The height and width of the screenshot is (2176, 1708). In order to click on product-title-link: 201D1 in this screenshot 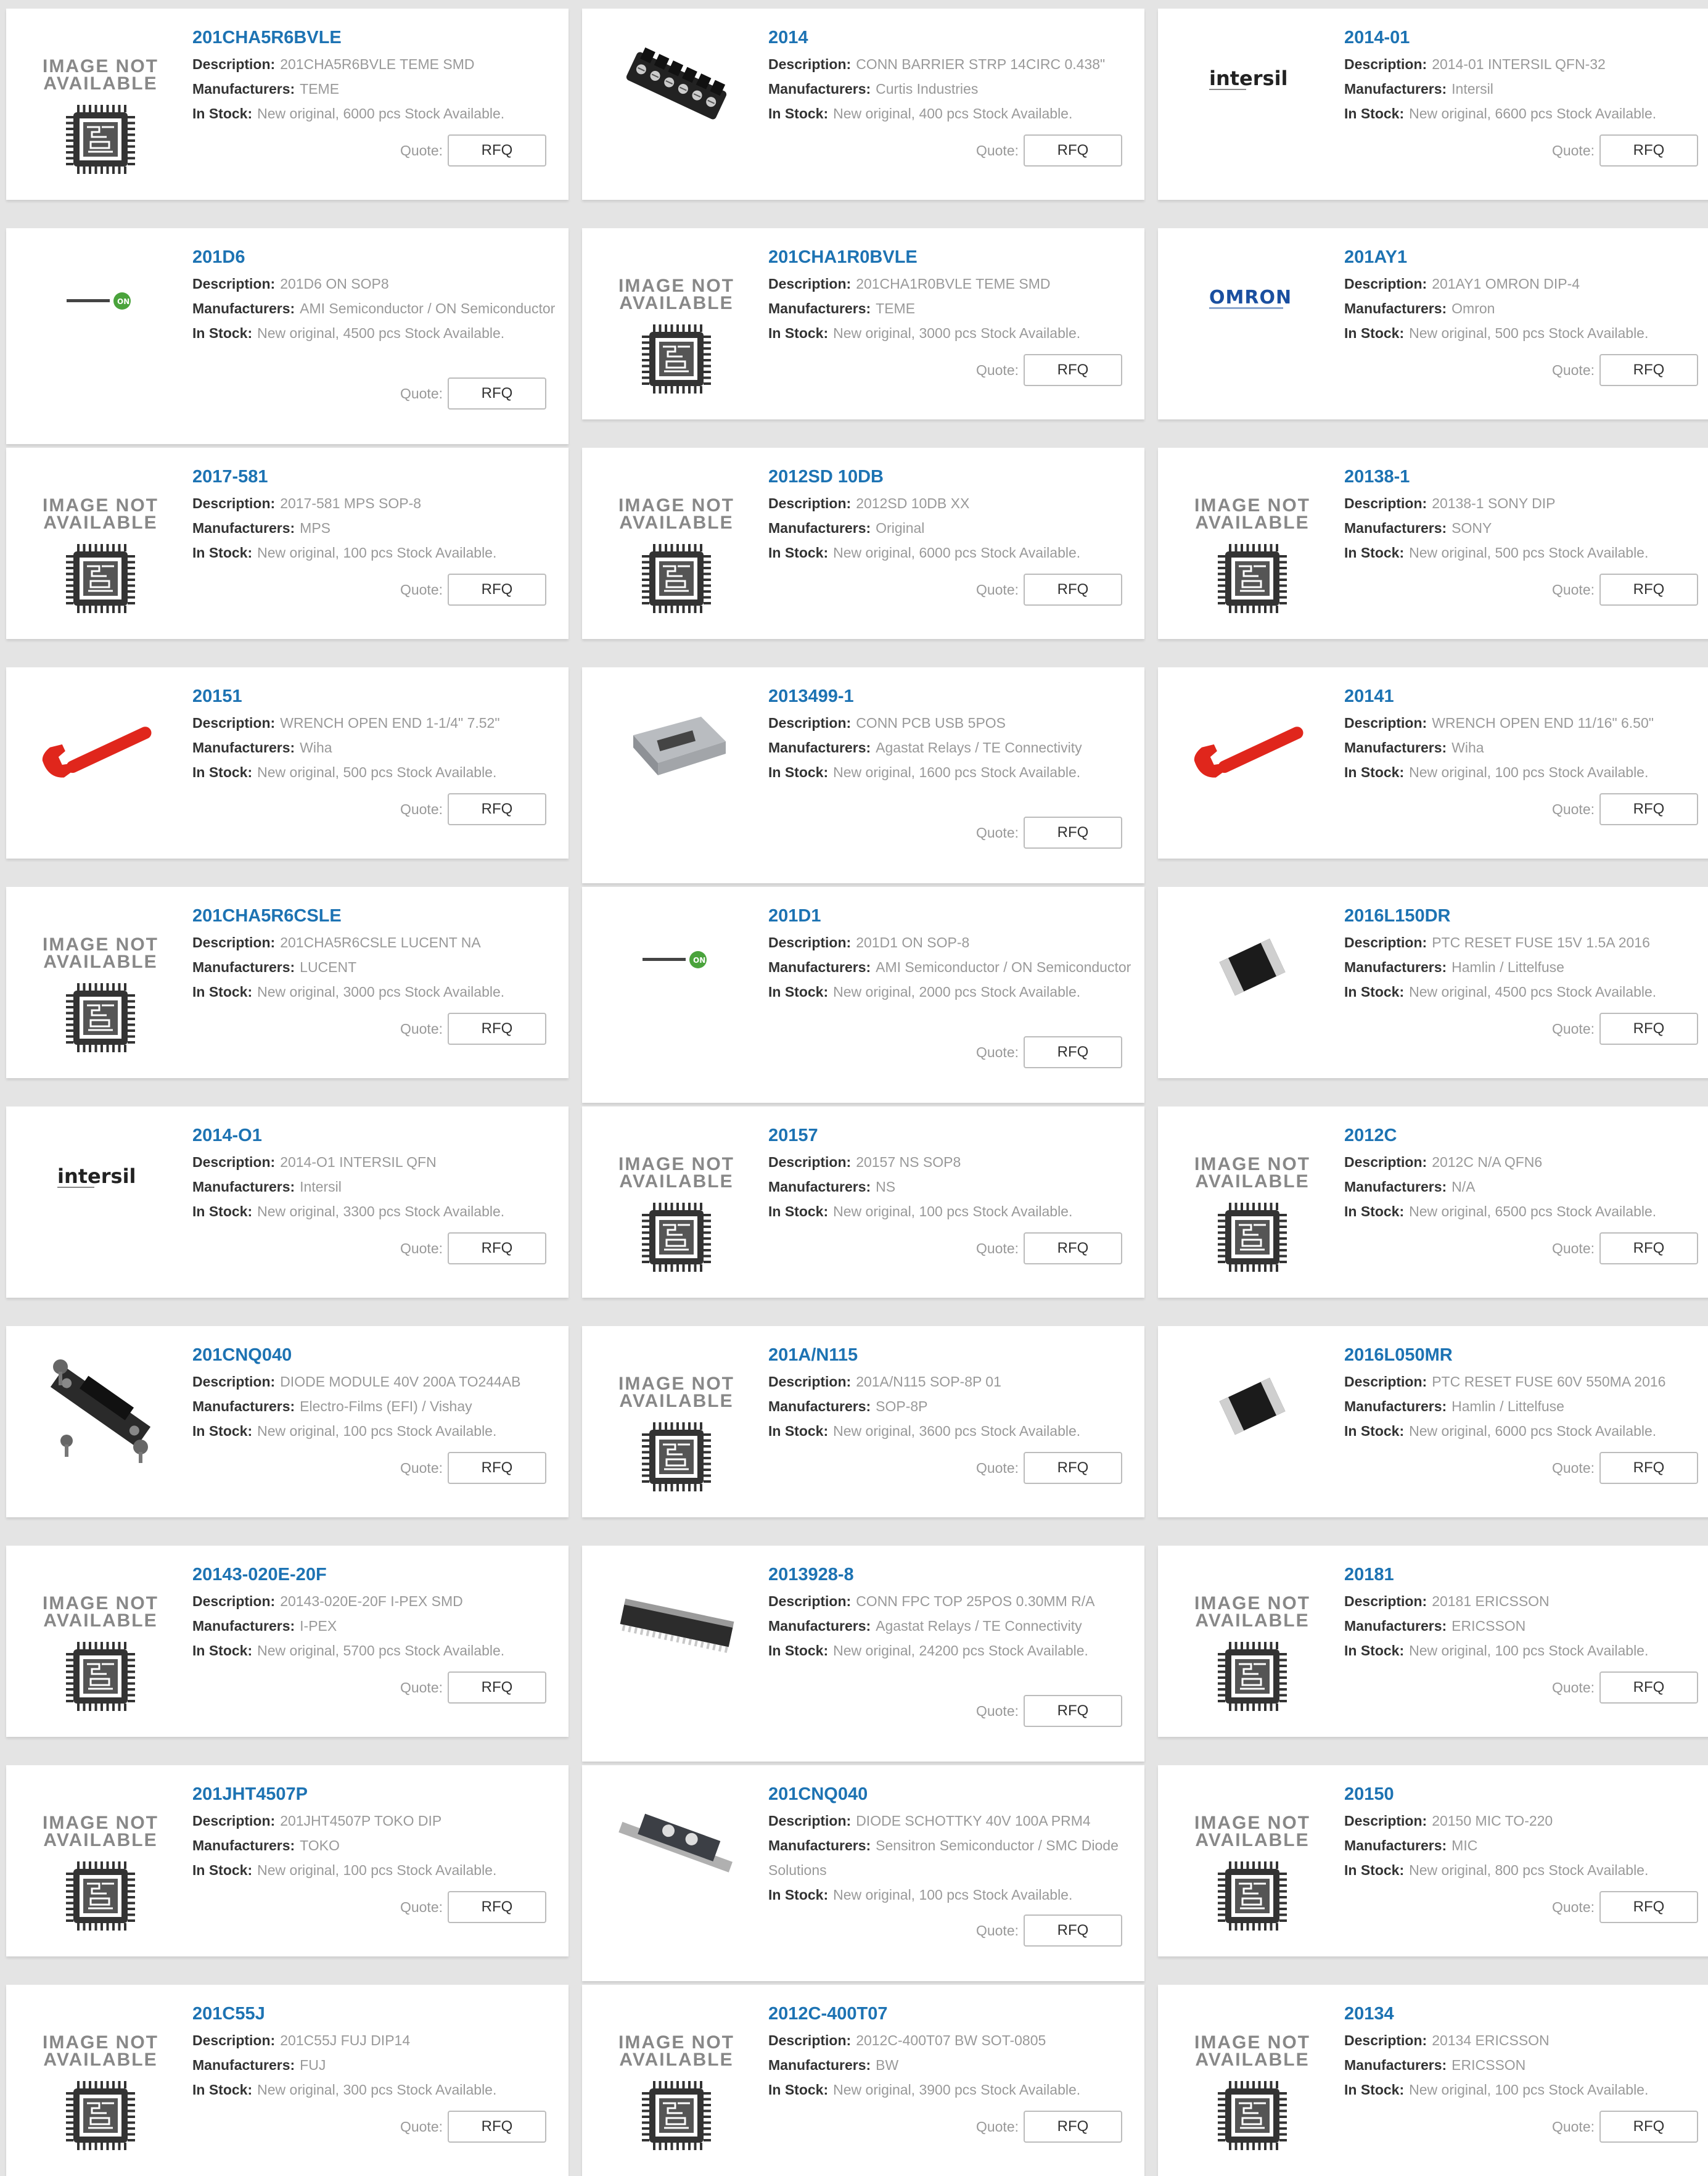, I will do `click(950, 916)`.